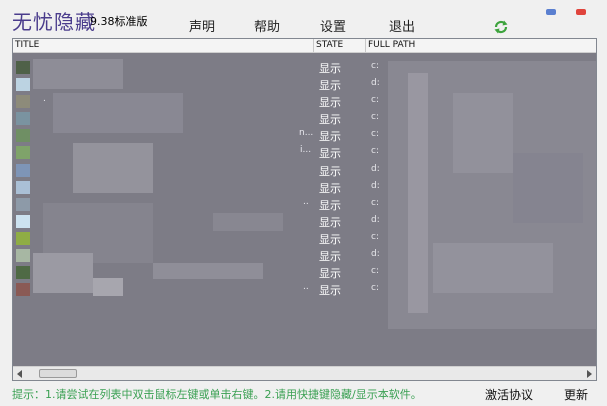 The image size is (607, 406). What do you see at coordinates (217, 394) in the screenshot?
I see `tip-text: 提示：1.请尝试在列表中双击鼠标左键或单击右键。2.请用快捷键隐藏/显示本软件。` at bounding box center [217, 394].